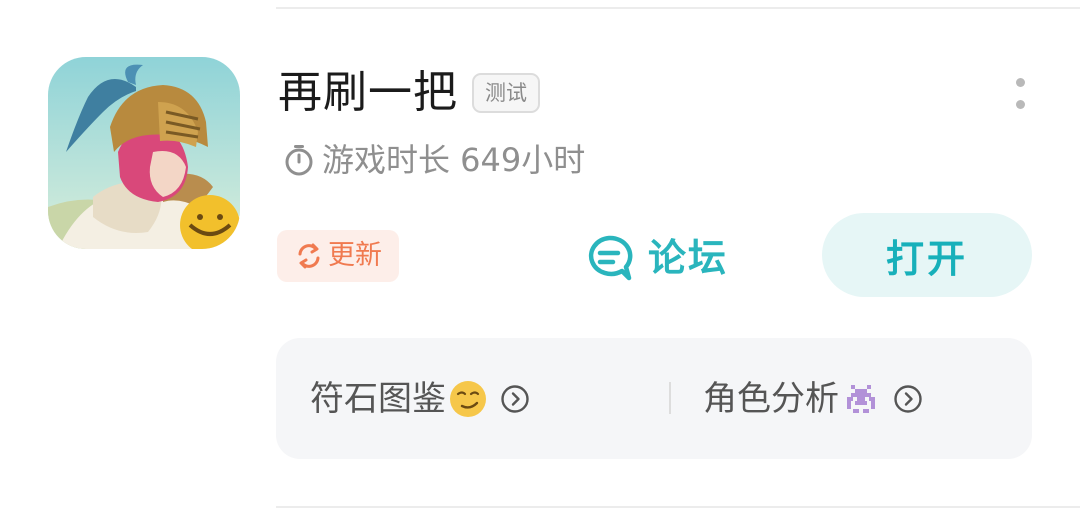  I want to click on smirk-emoji, so click(468, 398).